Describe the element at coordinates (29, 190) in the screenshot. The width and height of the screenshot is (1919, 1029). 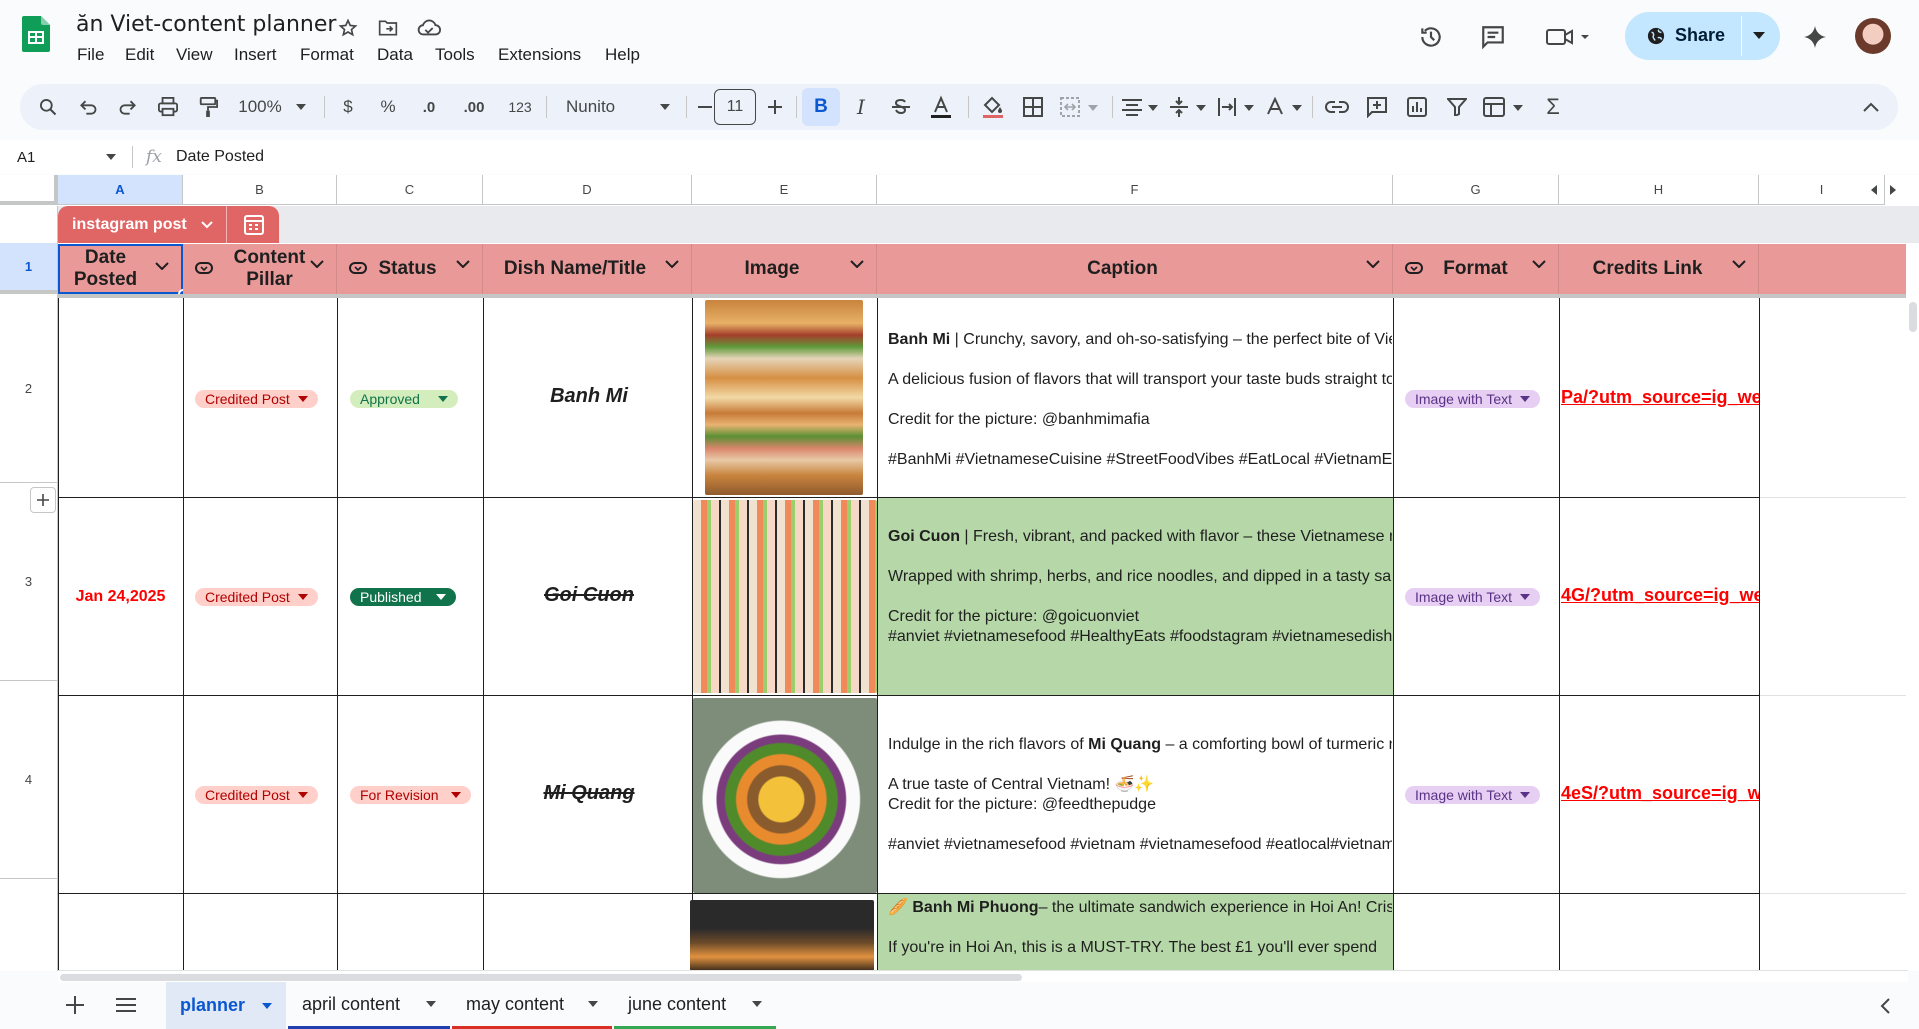
I see `select-all-corner` at that location.